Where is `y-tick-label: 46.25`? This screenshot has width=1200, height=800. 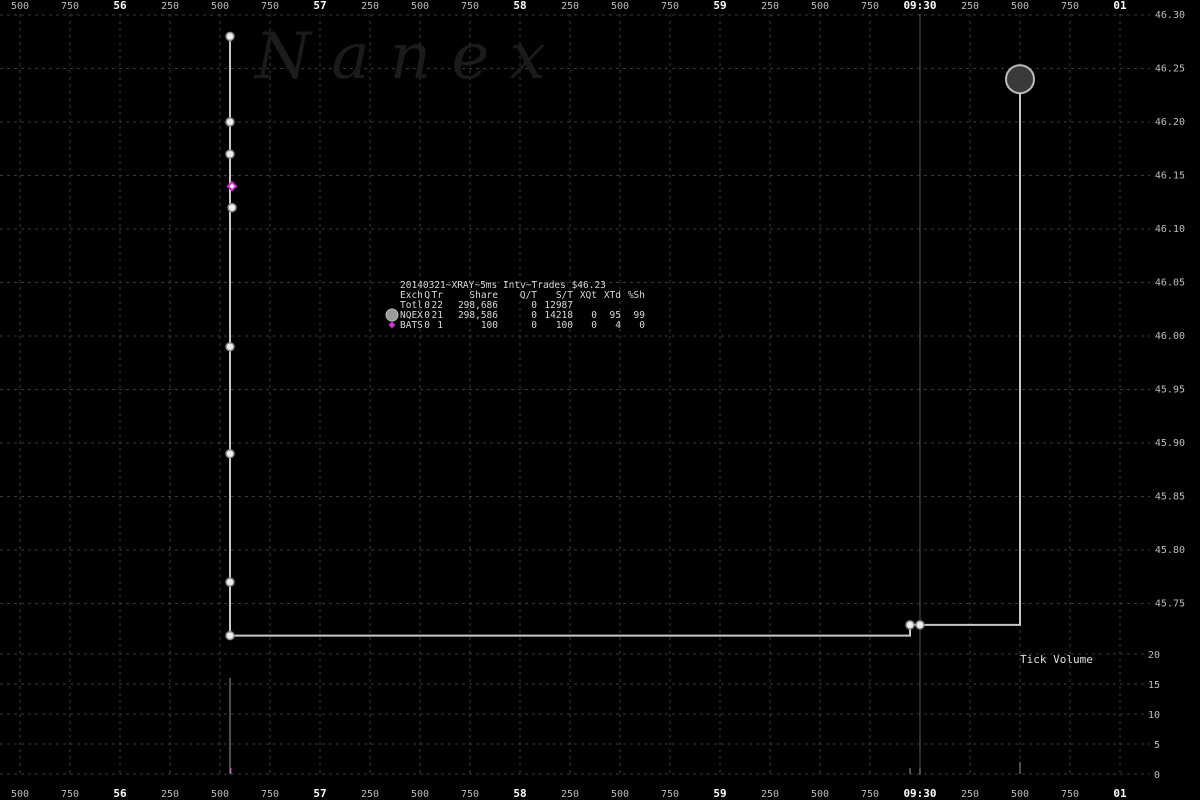
y-tick-label: 46.25 is located at coordinates (1170, 69).